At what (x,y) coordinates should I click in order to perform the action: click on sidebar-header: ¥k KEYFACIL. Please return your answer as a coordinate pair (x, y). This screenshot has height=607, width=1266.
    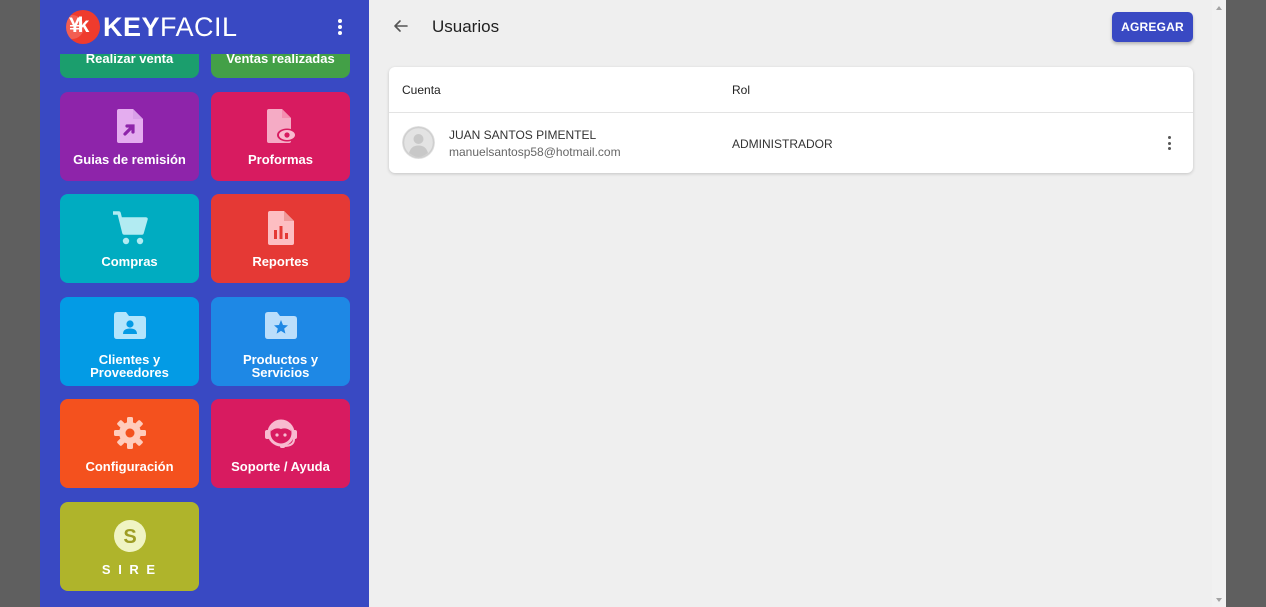
    Looking at the image, I should click on (204, 27).